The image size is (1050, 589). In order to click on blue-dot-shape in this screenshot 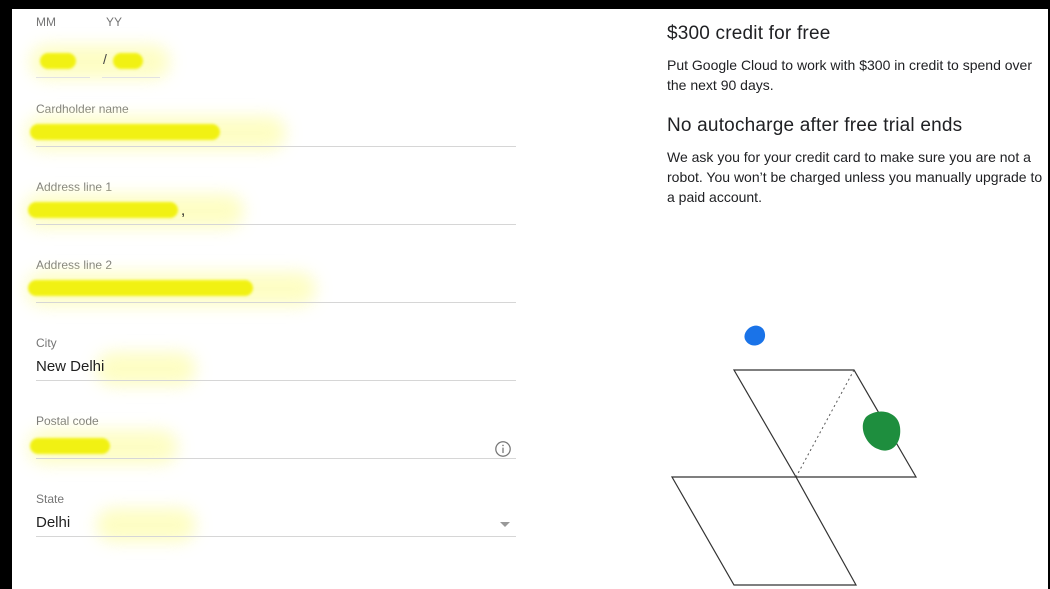, I will do `click(755, 335)`.